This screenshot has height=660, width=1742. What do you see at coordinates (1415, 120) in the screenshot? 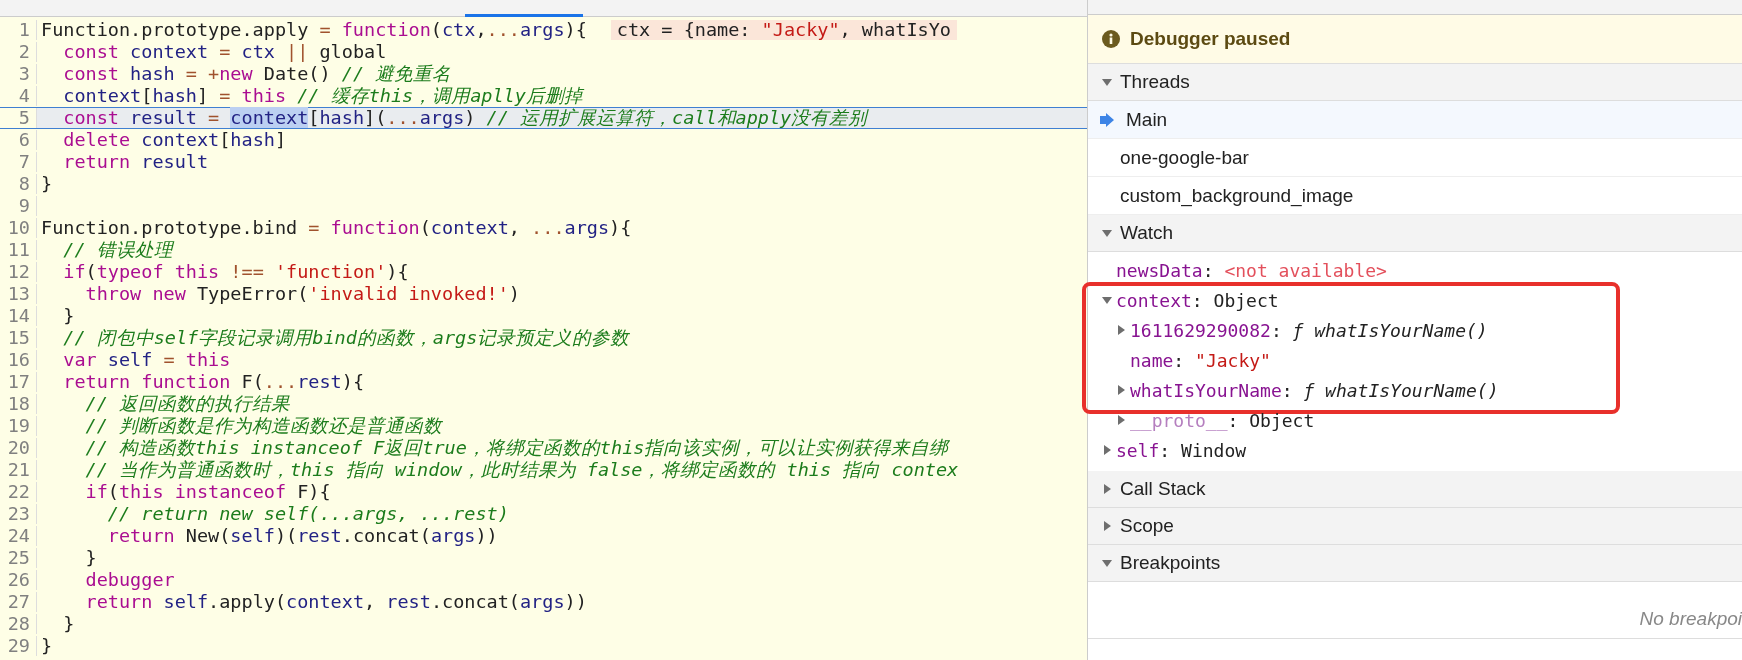
I see `thread-item: Main` at bounding box center [1415, 120].